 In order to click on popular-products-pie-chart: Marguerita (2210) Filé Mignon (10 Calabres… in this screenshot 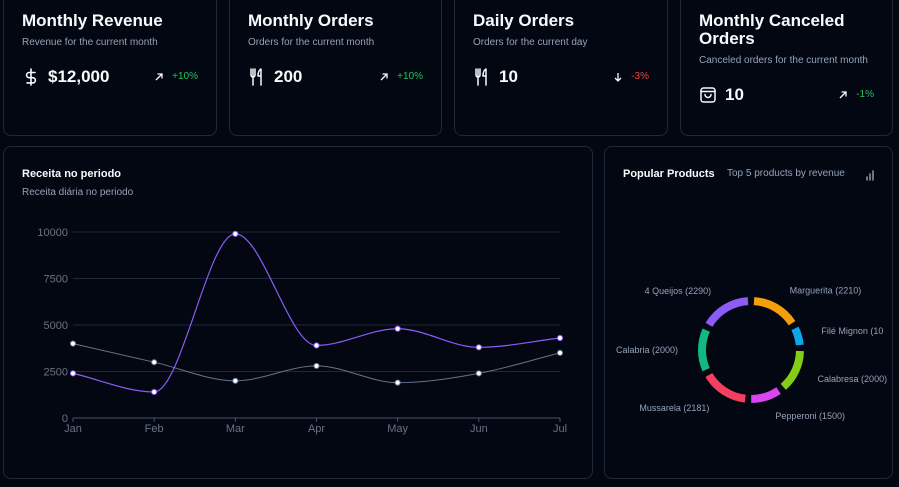, I will do `click(752, 353)`.